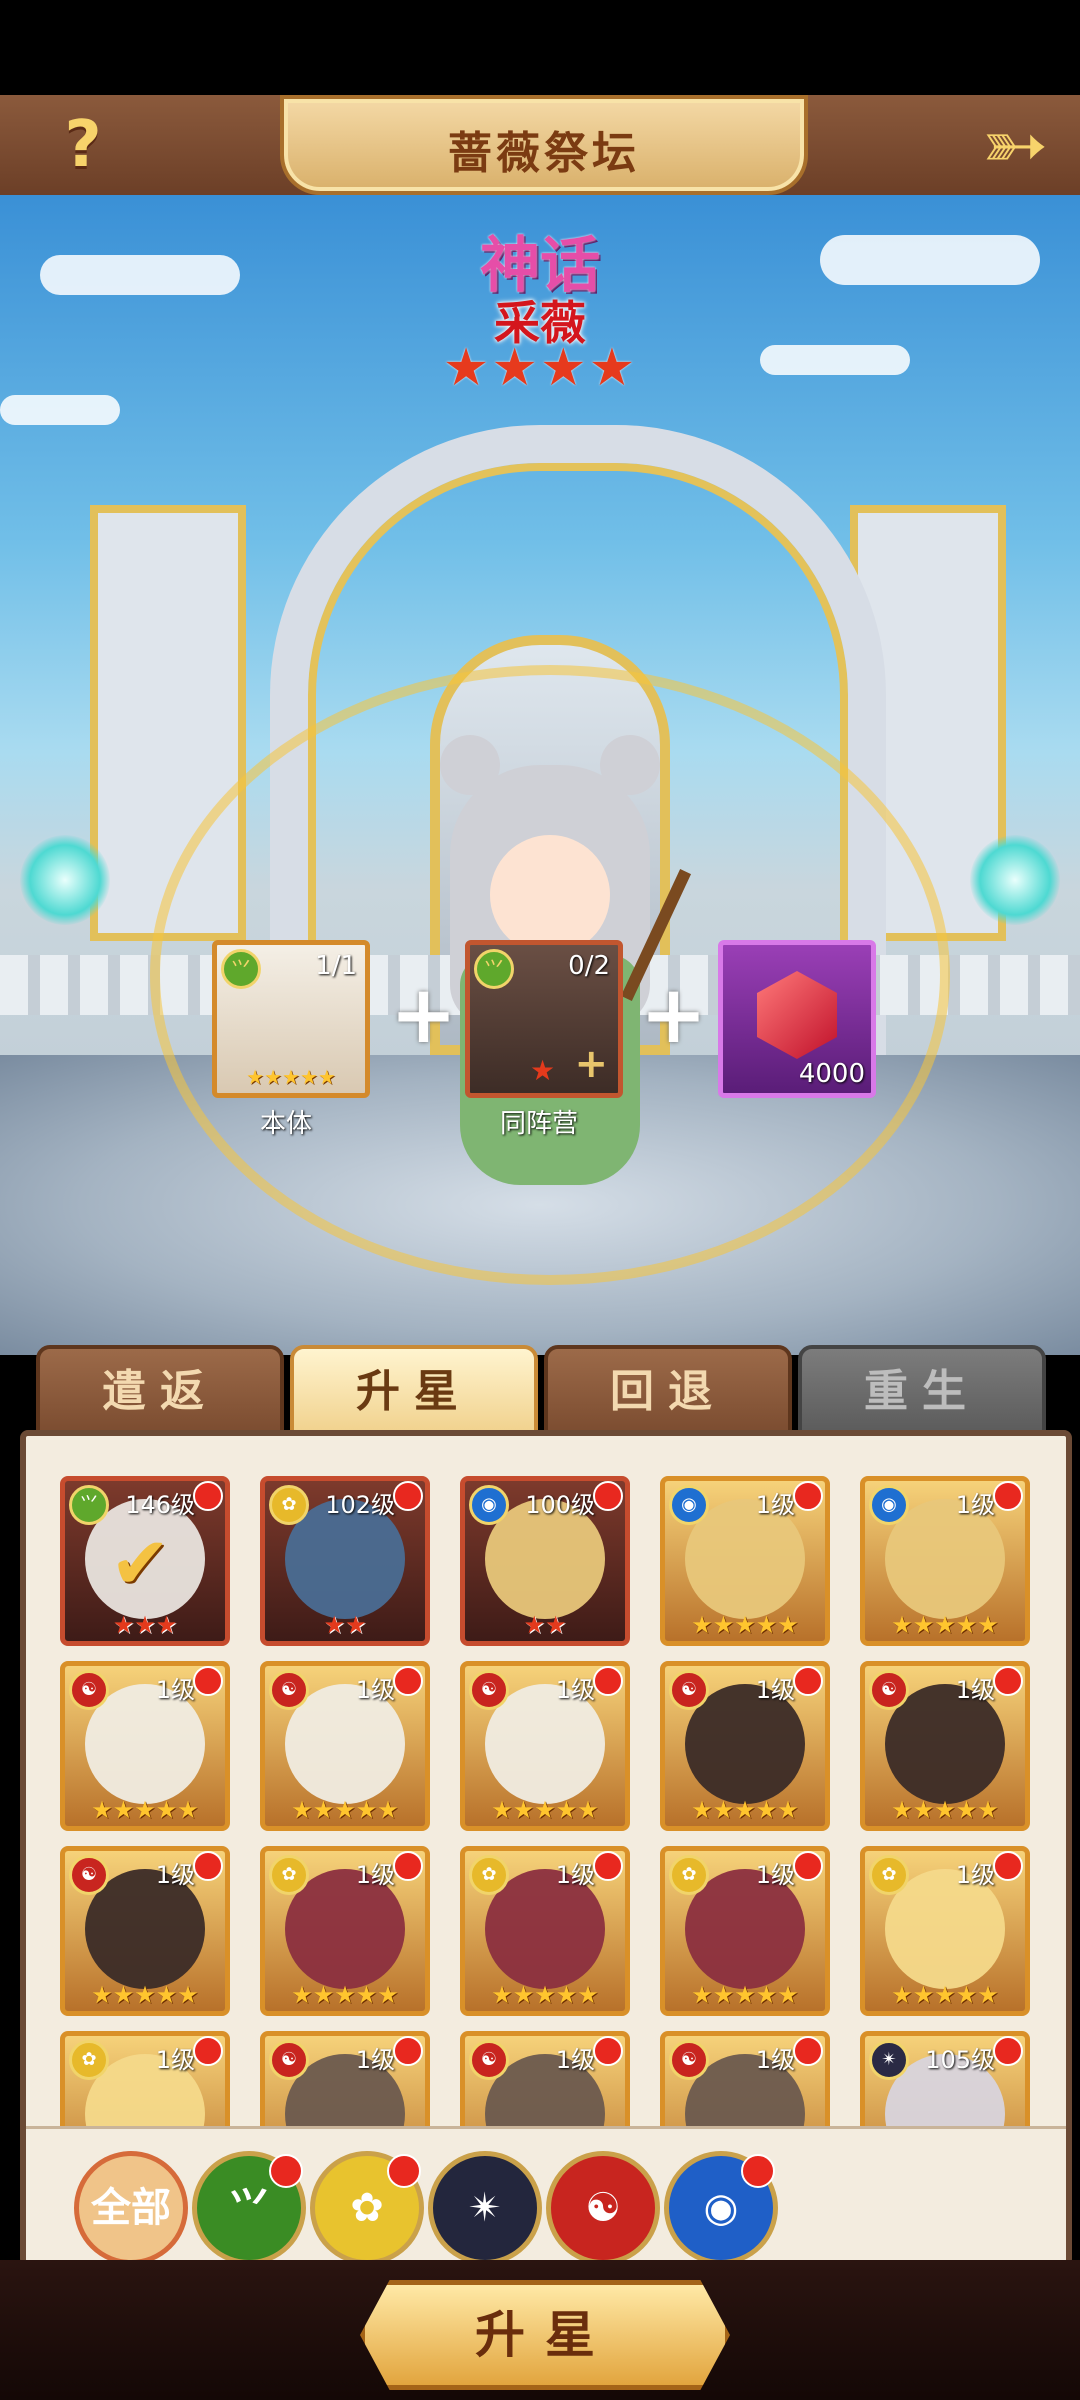  I want to click on filter-water-icon: ◉, so click(721, 2206).